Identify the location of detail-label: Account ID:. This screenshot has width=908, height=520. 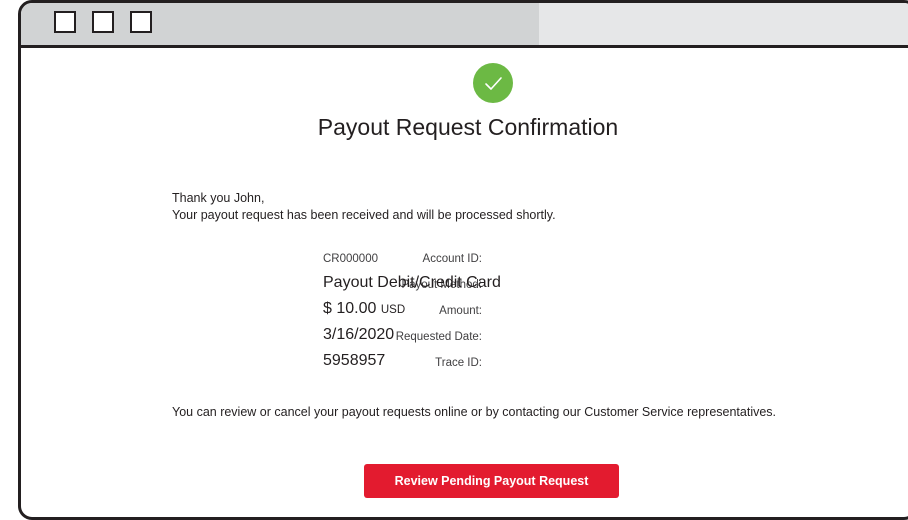
(452, 259).